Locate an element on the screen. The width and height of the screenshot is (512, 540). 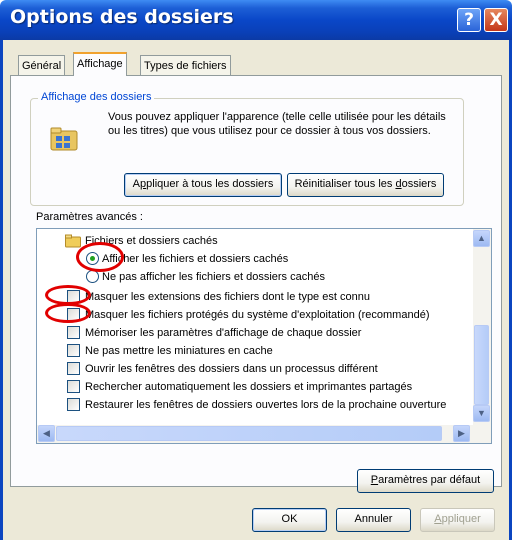
reset-all-folders-button: Réinitialiser tous les dossiers is located at coordinates (365, 185).